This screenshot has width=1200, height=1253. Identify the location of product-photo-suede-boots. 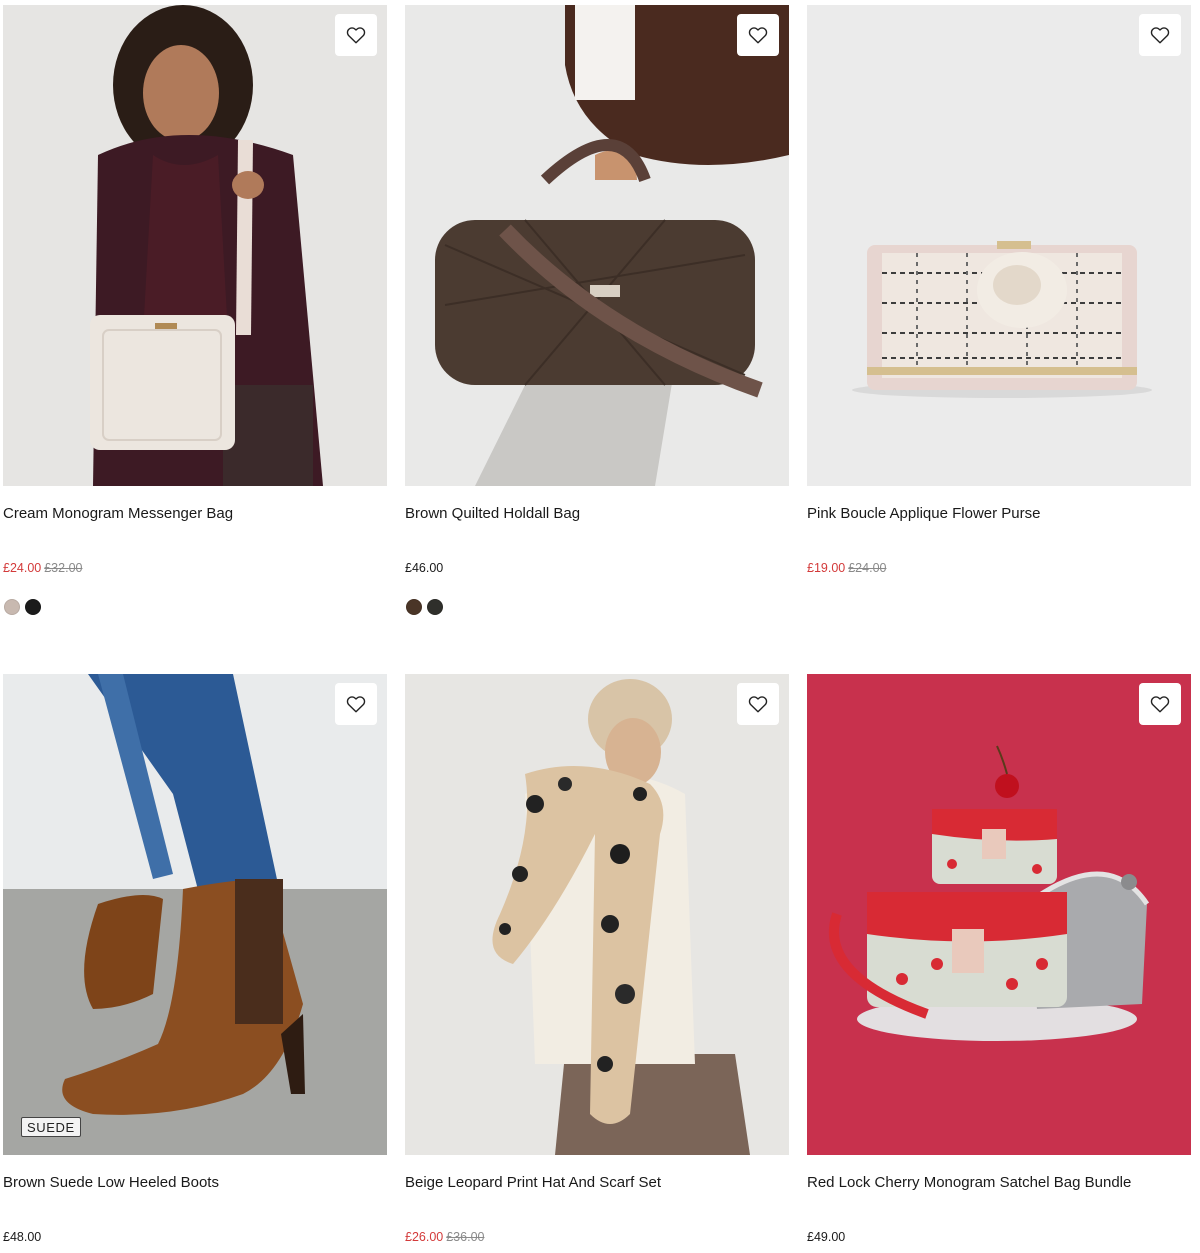
(195, 914).